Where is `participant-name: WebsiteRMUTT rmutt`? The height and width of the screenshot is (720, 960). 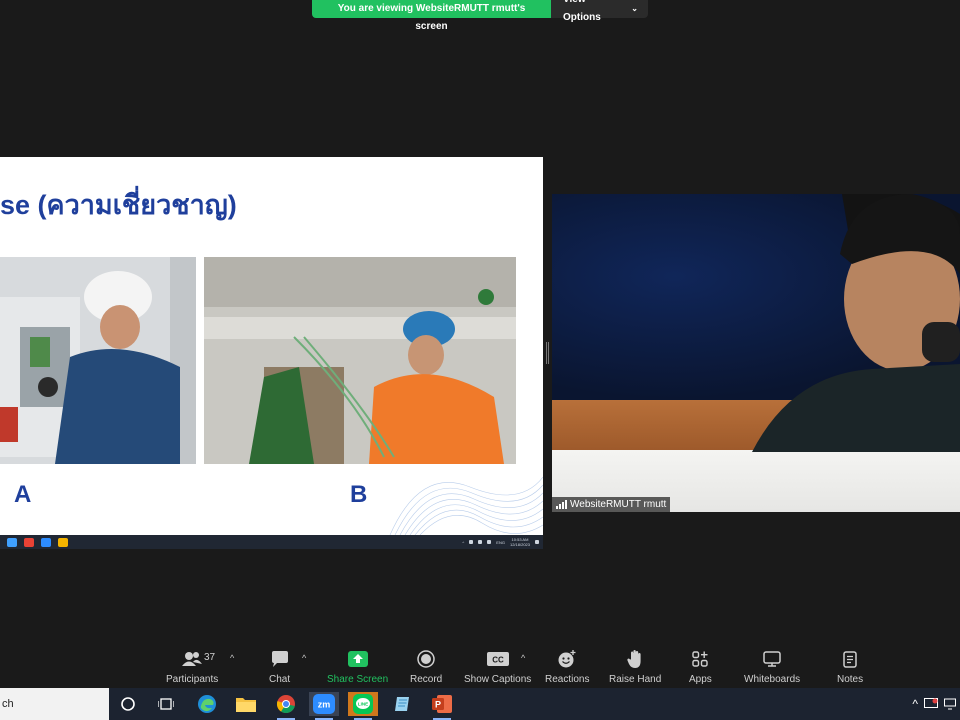
participant-name: WebsiteRMUTT rmutt is located at coordinates (618, 504).